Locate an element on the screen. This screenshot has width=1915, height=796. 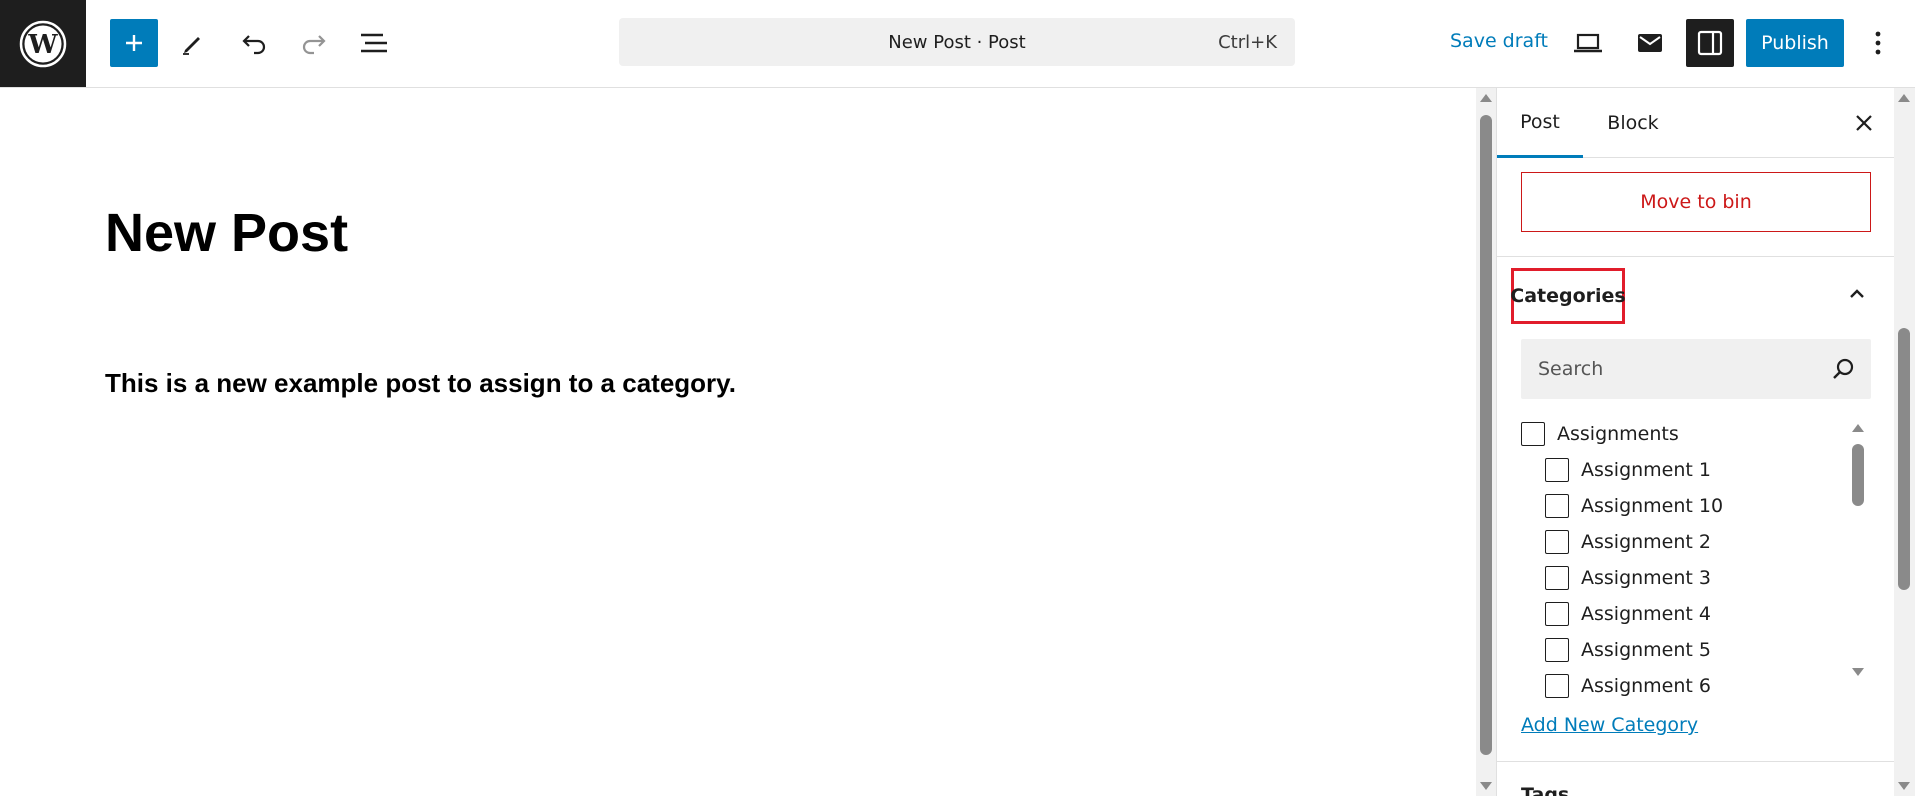
redo-button is located at coordinates (314, 43).